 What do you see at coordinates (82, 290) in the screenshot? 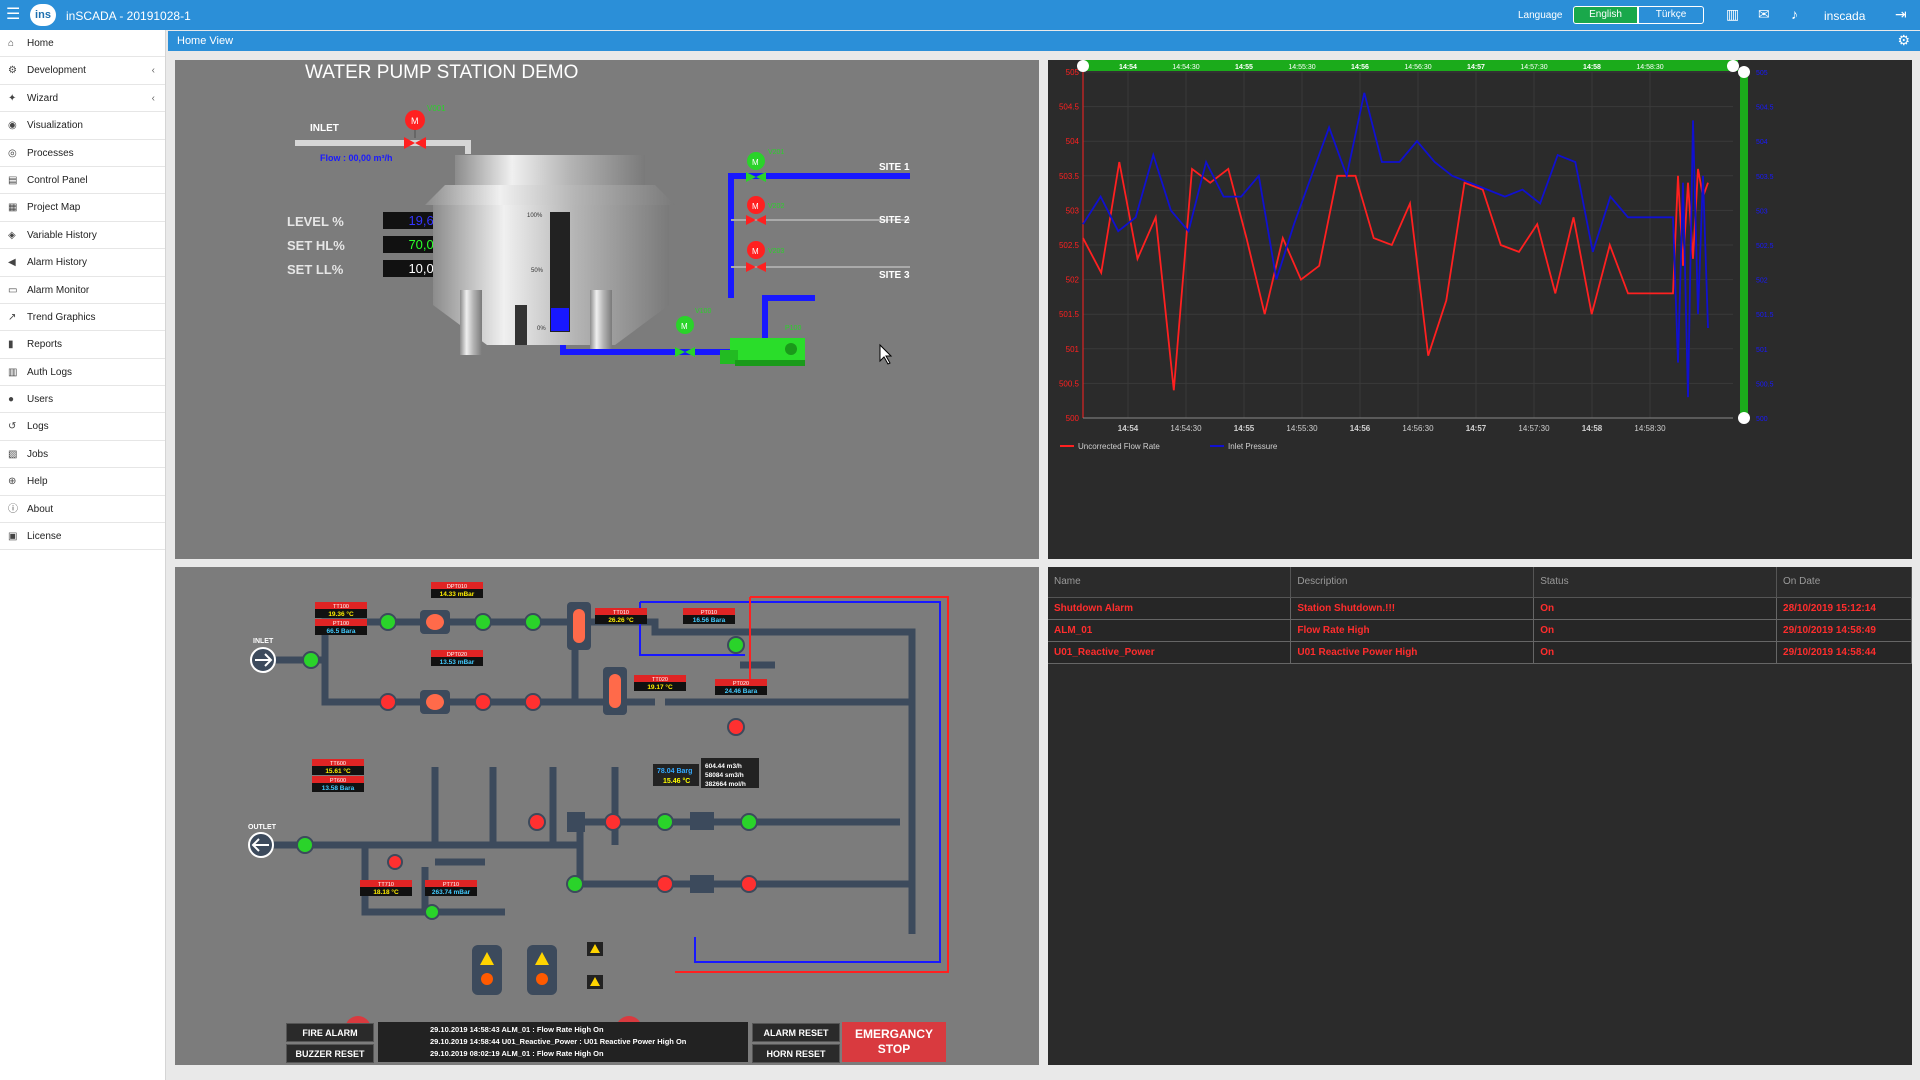
I see `sidebar-item-alarm-monitor: ▭ Alarm Monitor` at bounding box center [82, 290].